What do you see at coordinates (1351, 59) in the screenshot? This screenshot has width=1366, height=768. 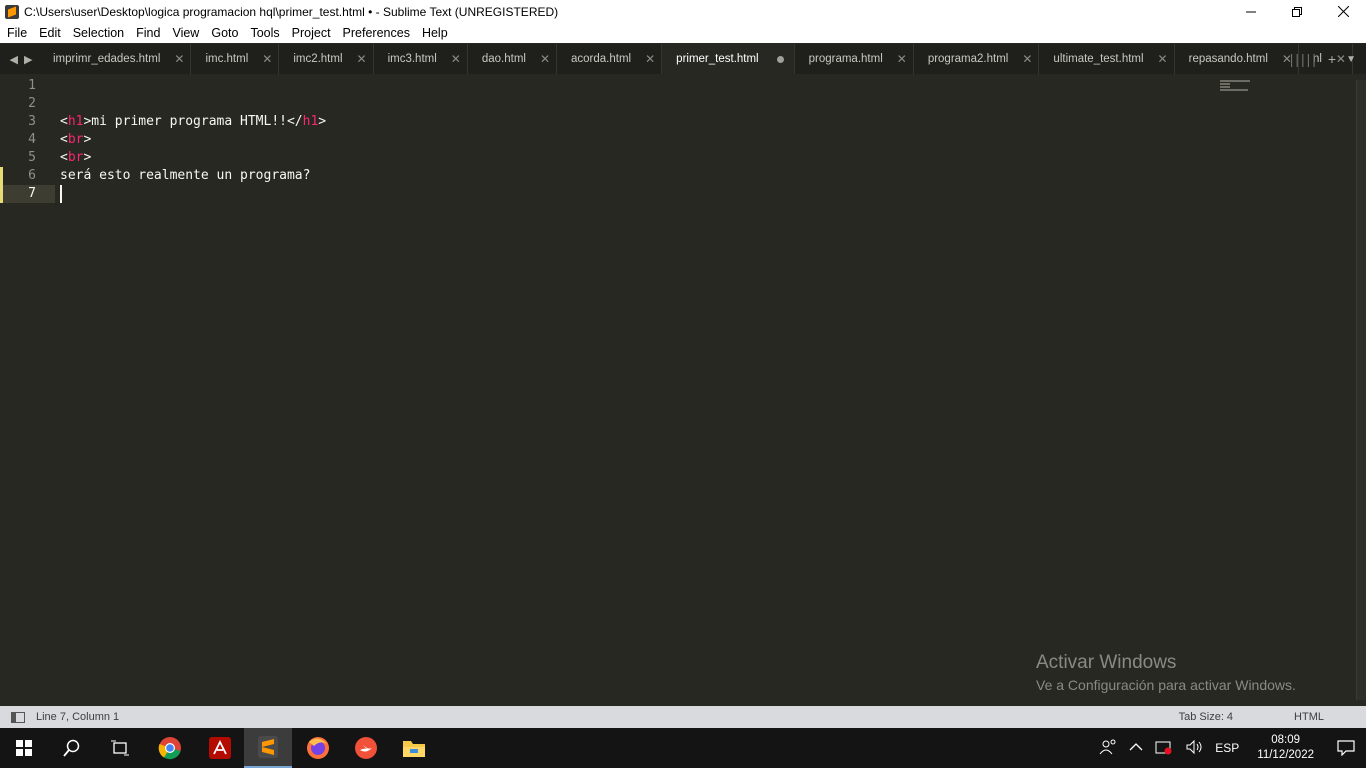 I see `tab-list-dropdown-icon: ▼` at bounding box center [1351, 59].